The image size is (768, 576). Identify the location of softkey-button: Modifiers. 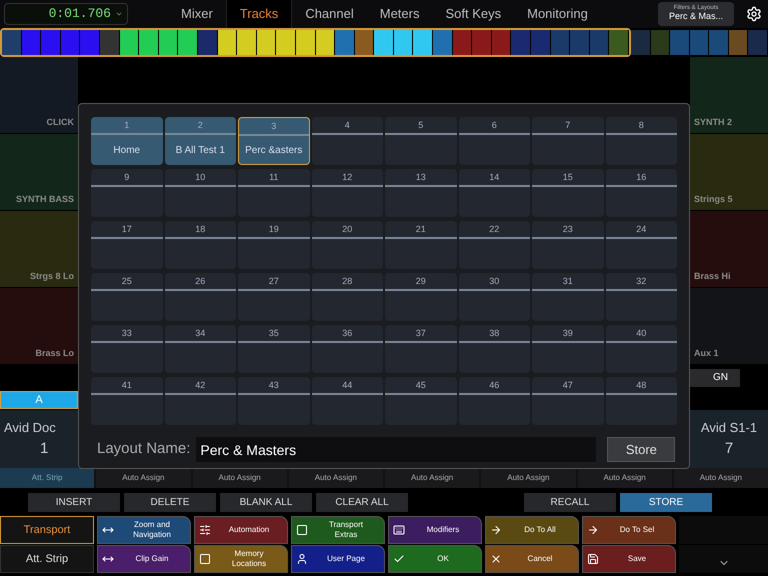
(435, 530).